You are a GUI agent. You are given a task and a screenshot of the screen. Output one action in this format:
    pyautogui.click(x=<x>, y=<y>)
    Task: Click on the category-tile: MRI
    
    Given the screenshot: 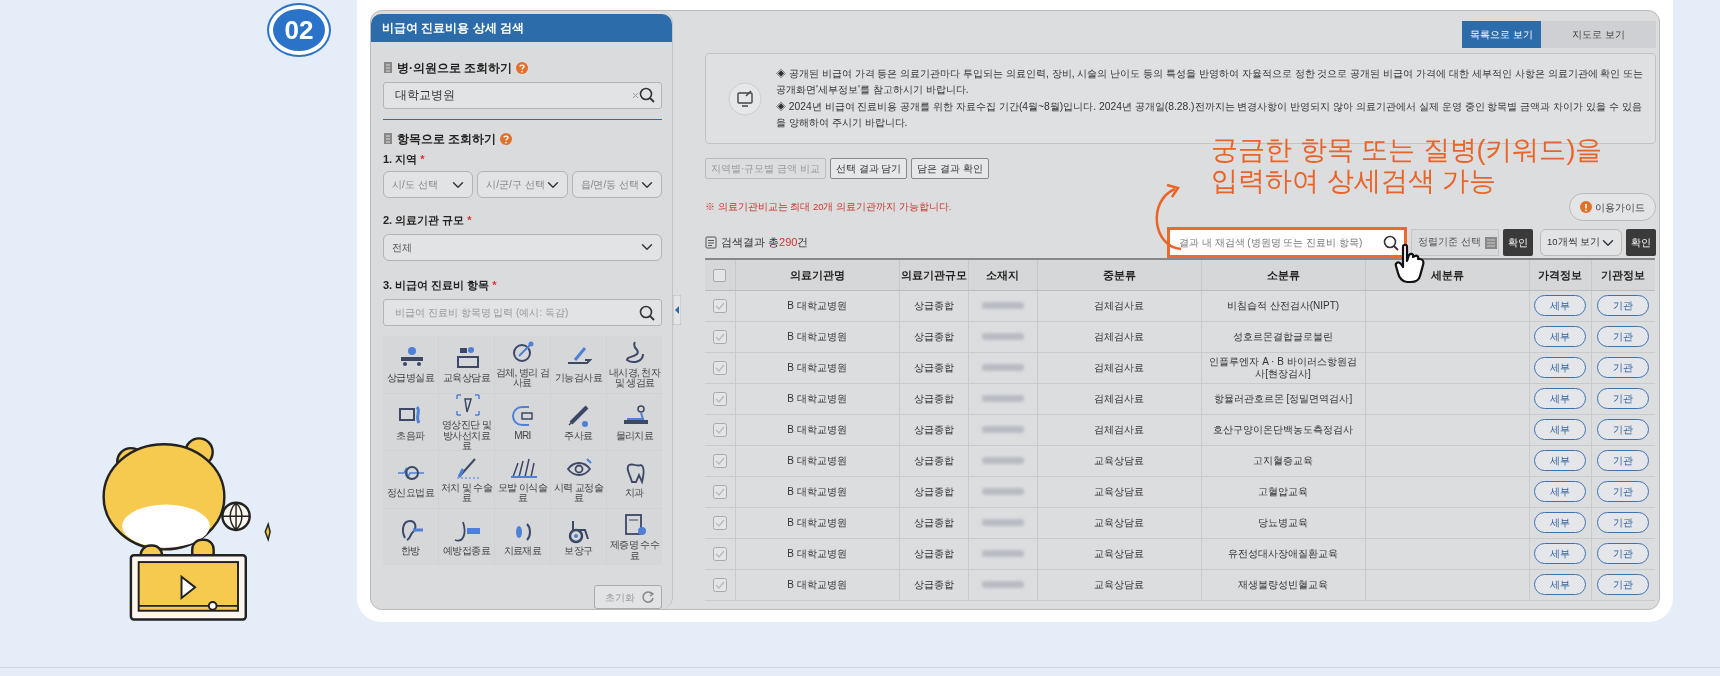 What is the action you would take?
    pyautogui.click(x=522, y=421)
    